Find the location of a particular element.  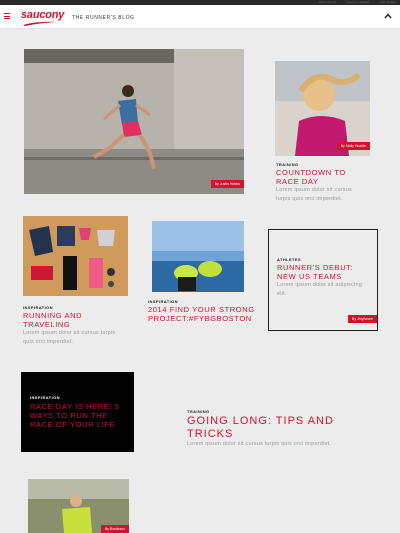

photo-credit: By Jfoyhaven is located at coordinates (362, 319).